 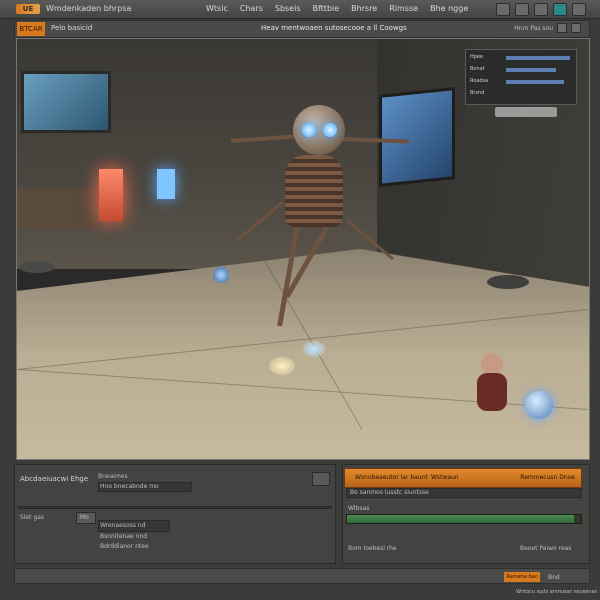 I want to click on details-row2-label: Slet gas, so click(x=32, y=517).